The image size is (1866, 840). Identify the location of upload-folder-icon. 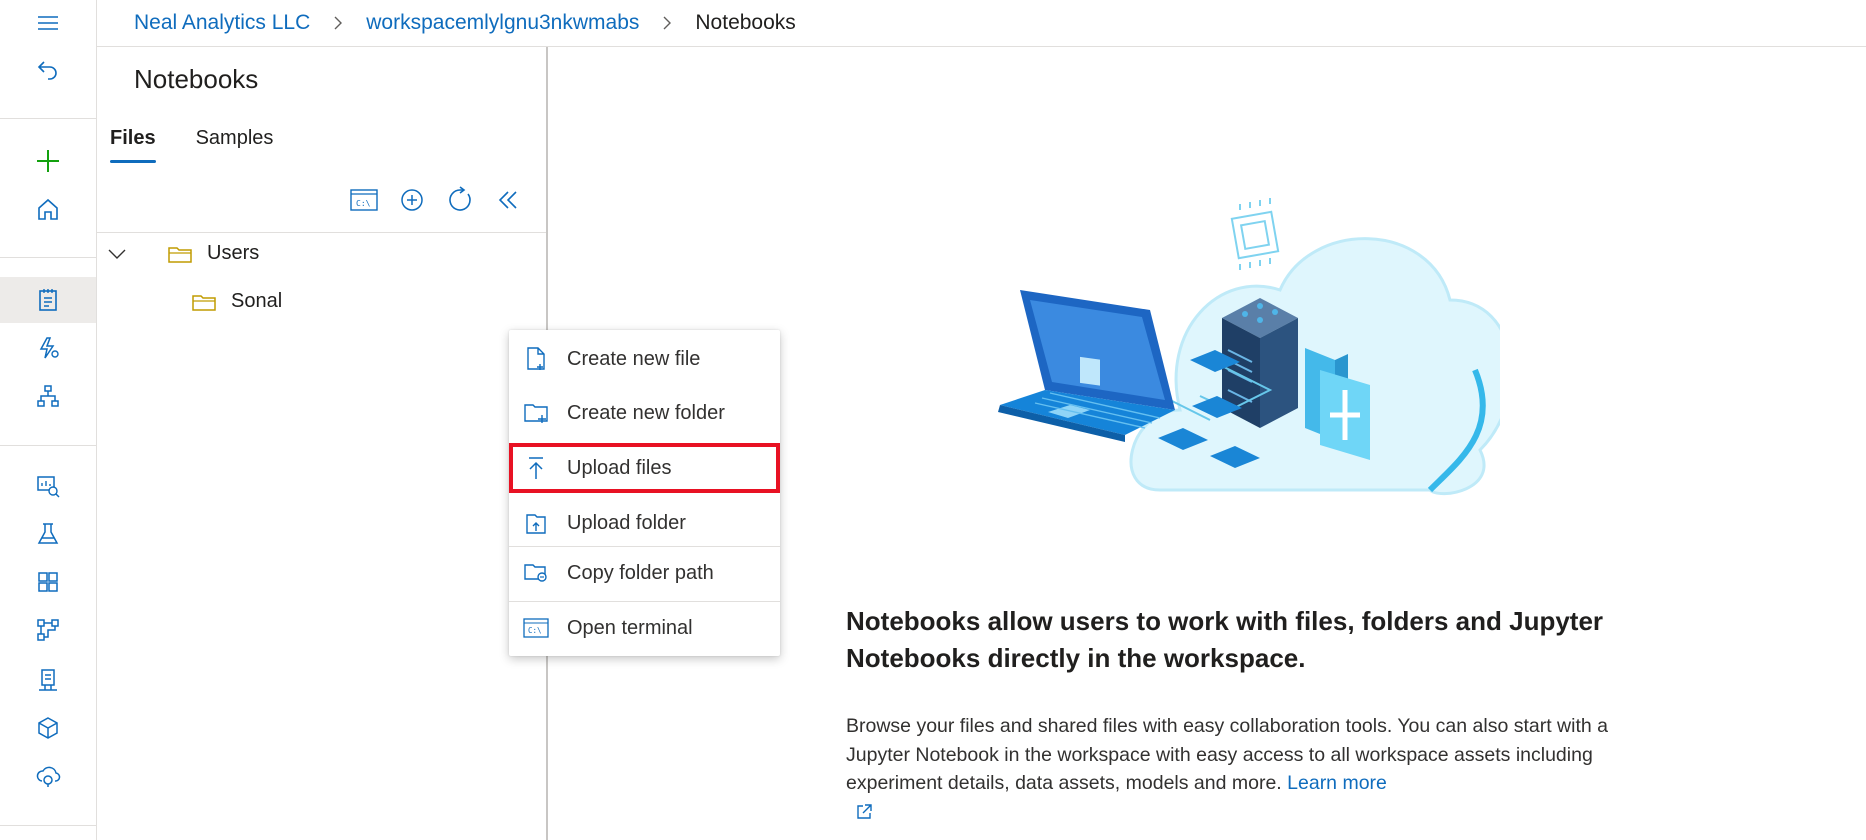
(536, 523).